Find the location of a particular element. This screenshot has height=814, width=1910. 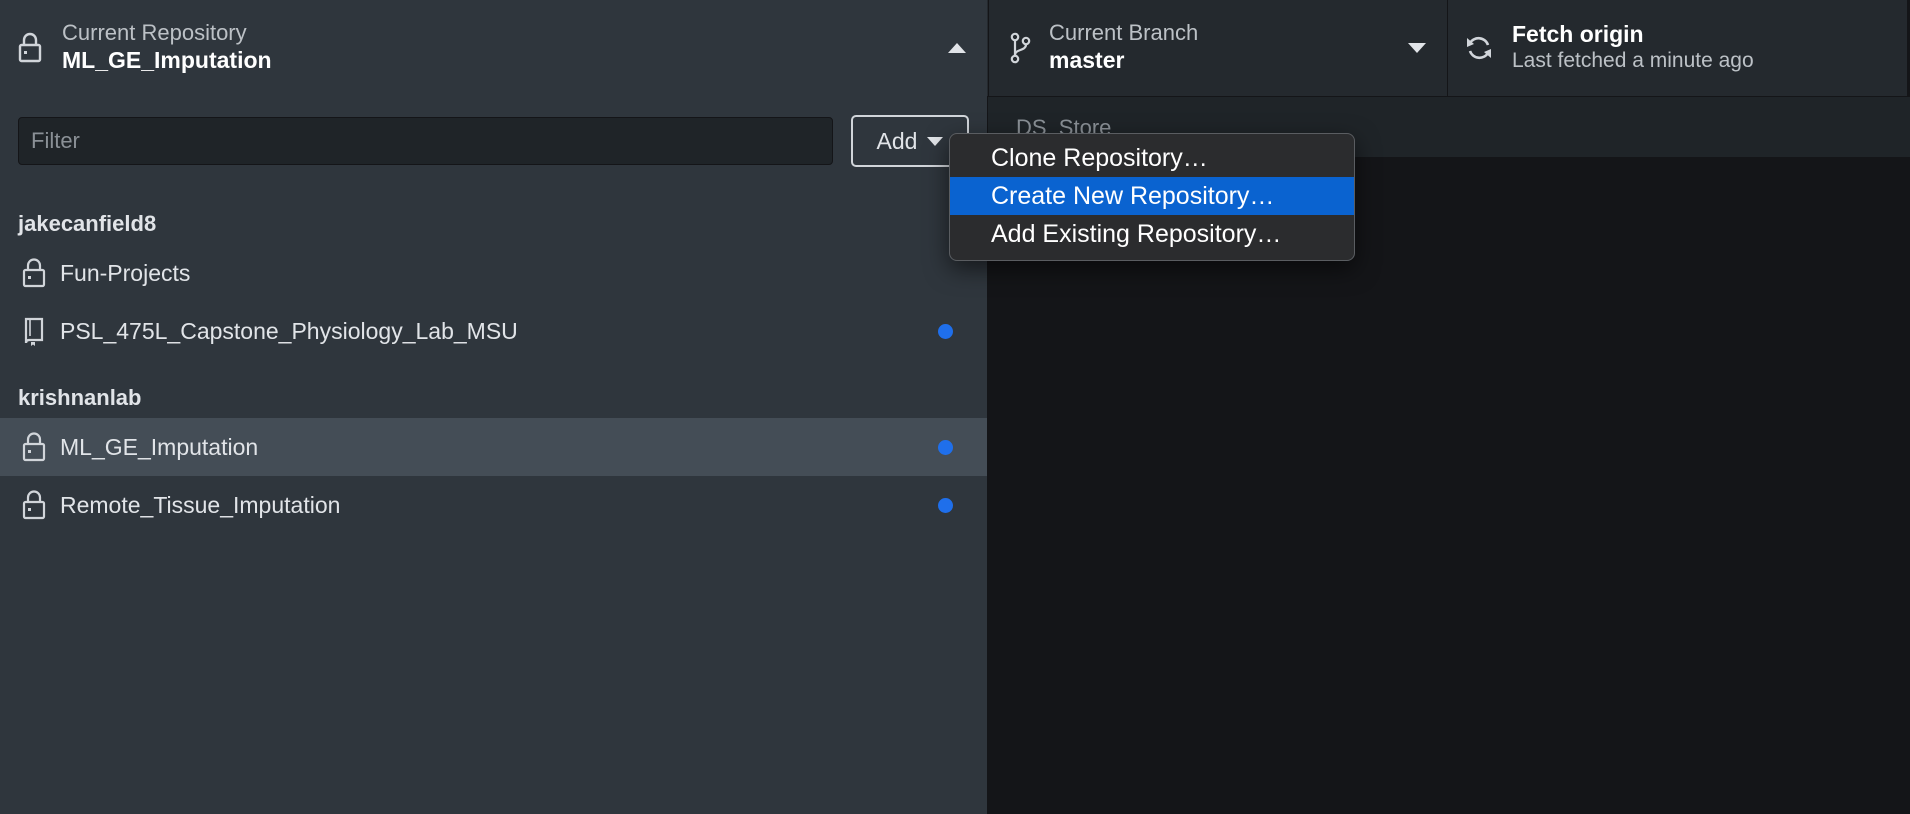

current-branch-text: Current Branch master is located at coordinates (1123, 47).